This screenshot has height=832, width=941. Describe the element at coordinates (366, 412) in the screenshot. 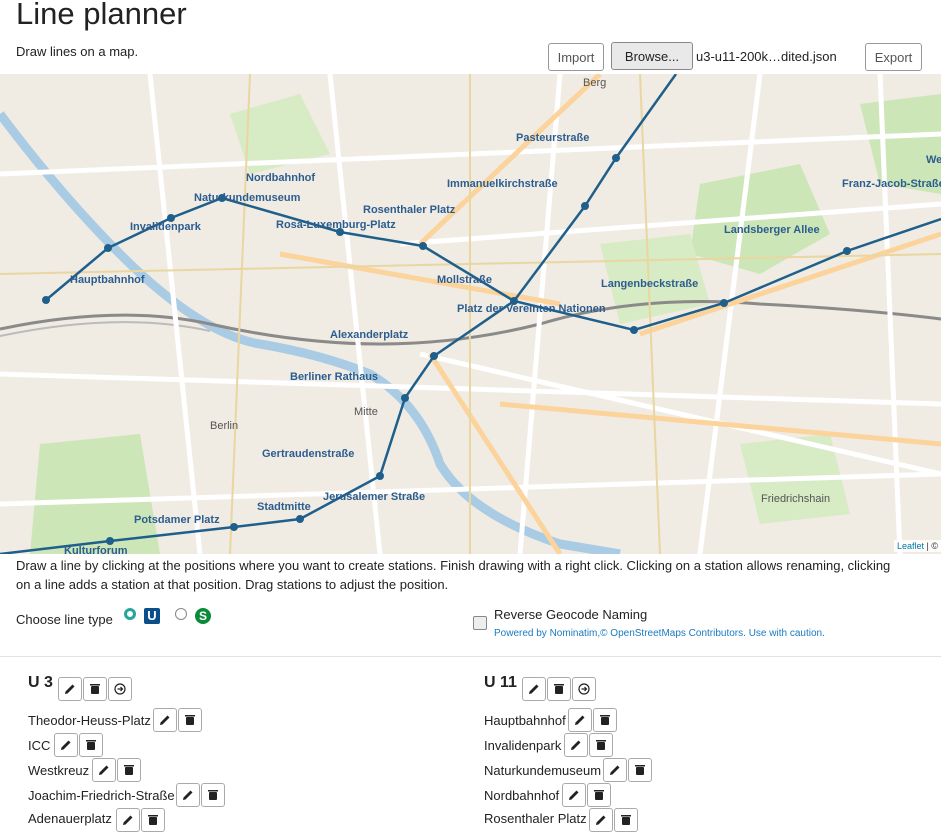

I see `map-area-mitte: Mitte` at that location.